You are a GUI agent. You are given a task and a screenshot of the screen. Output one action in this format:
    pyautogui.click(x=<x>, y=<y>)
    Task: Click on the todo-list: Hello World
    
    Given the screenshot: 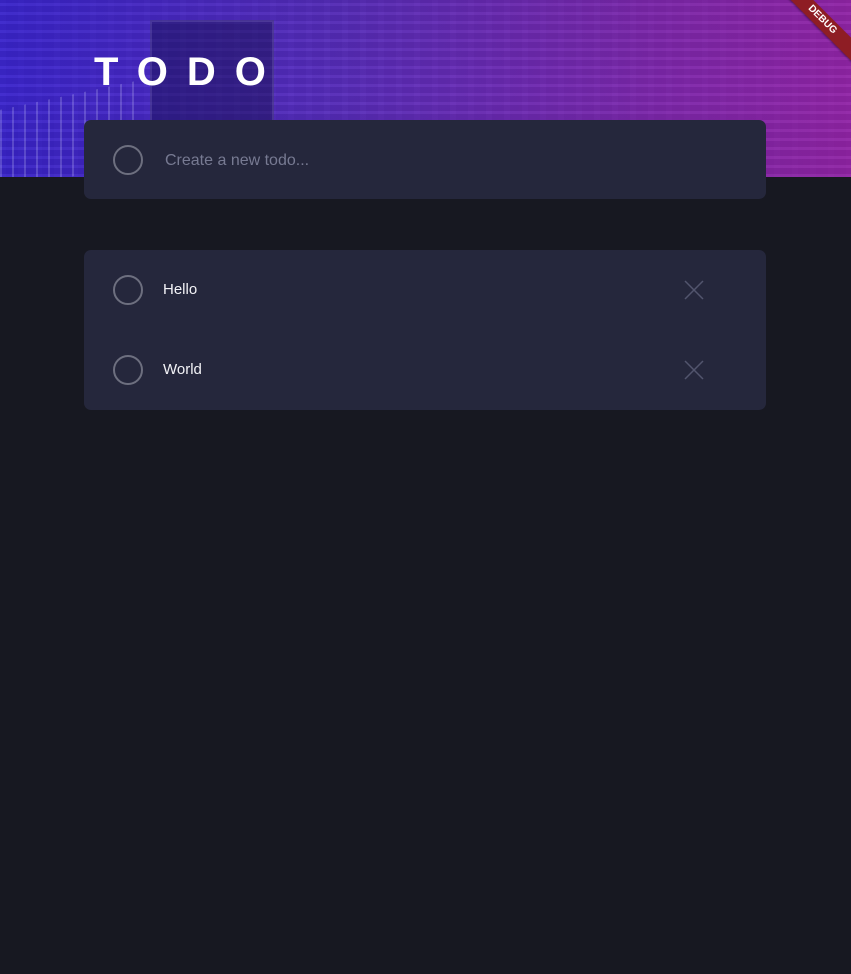 What is the action you would take?
    pyautogui.click(x=425, y=330)
    